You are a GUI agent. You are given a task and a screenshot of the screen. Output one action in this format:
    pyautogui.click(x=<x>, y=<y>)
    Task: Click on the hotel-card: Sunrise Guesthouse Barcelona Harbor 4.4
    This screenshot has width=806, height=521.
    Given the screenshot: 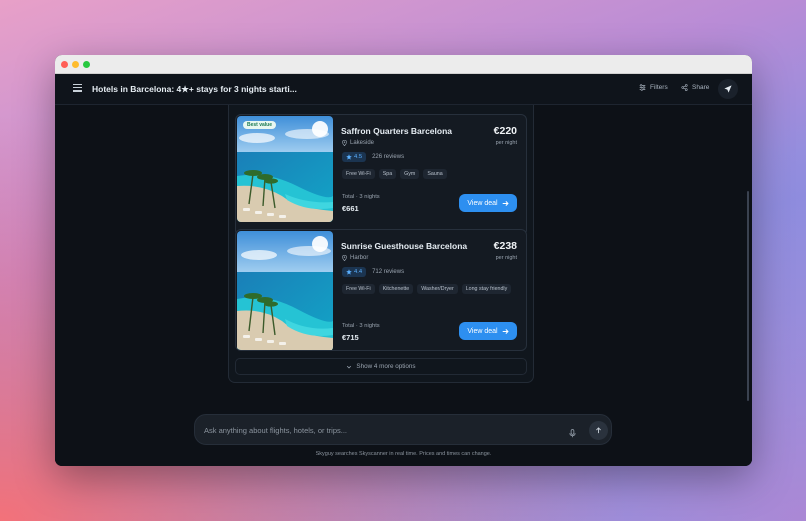 What is the action you would take?
    pyautogui.click(x=381, y=290)
    